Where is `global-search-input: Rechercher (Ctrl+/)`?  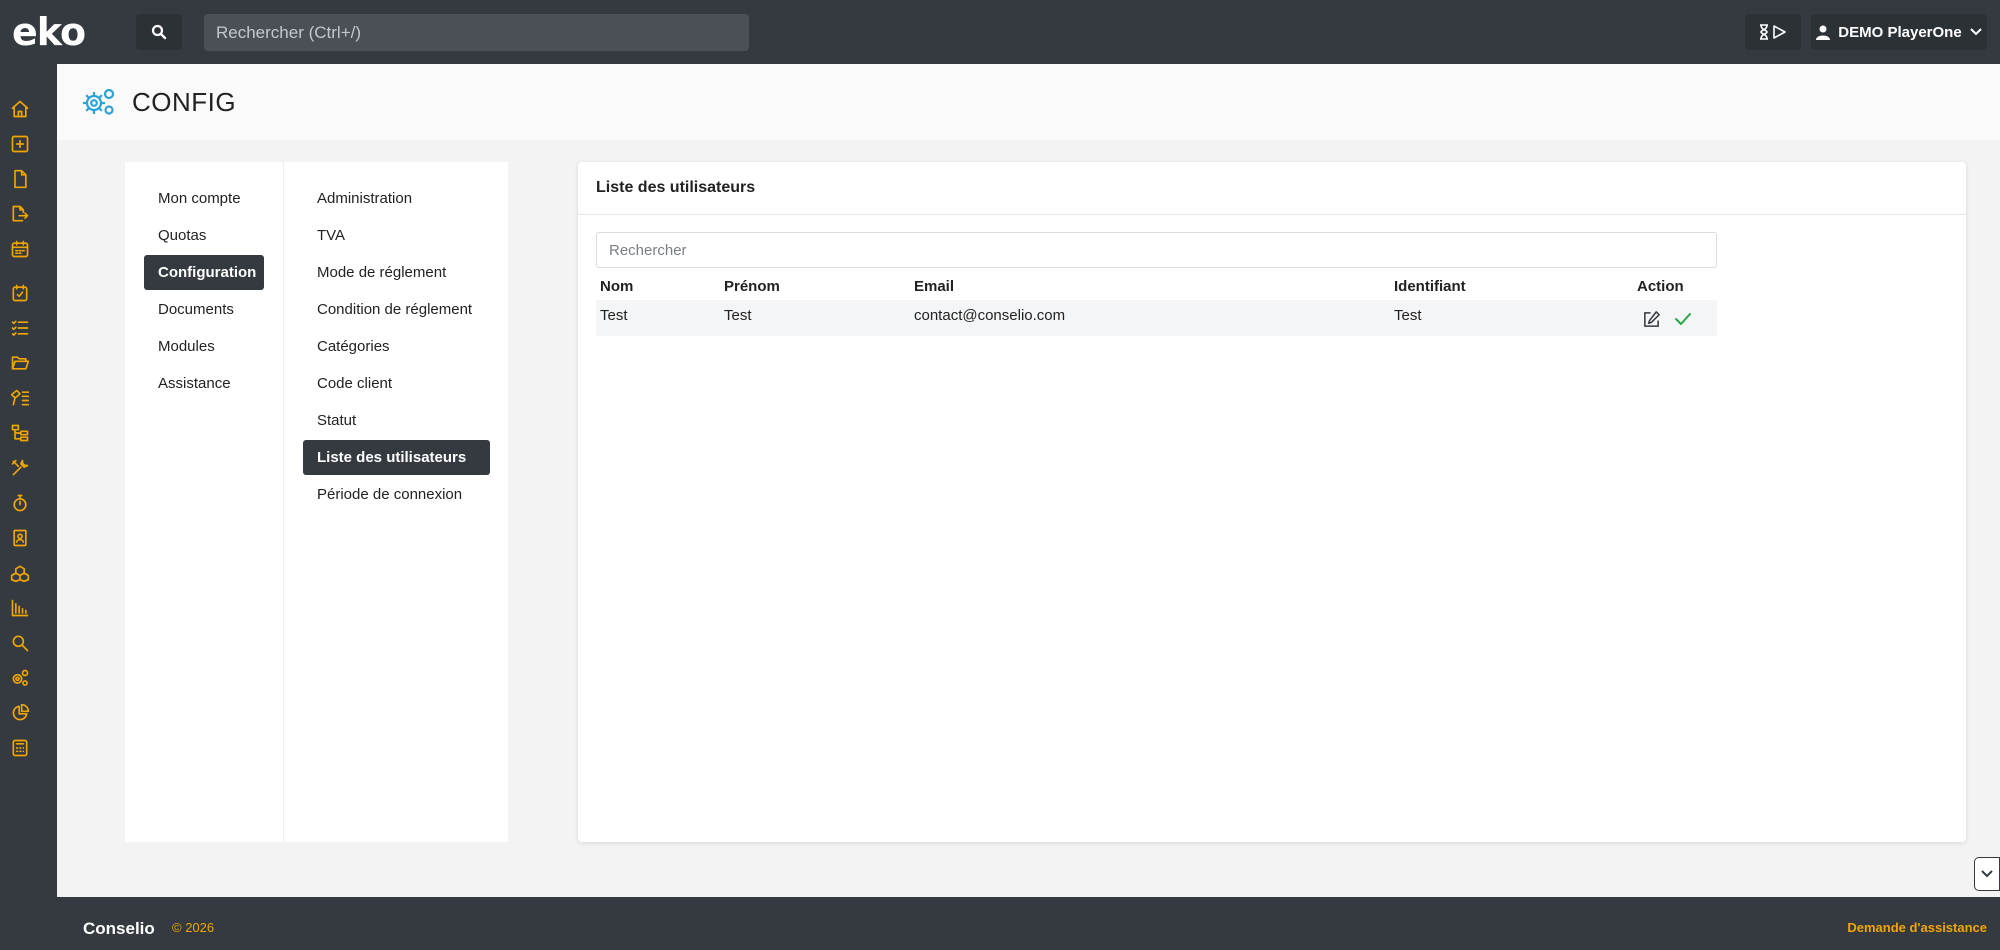 global-search-input: Rechercher (Ctrl+/) is located at coordinates (476, 32).